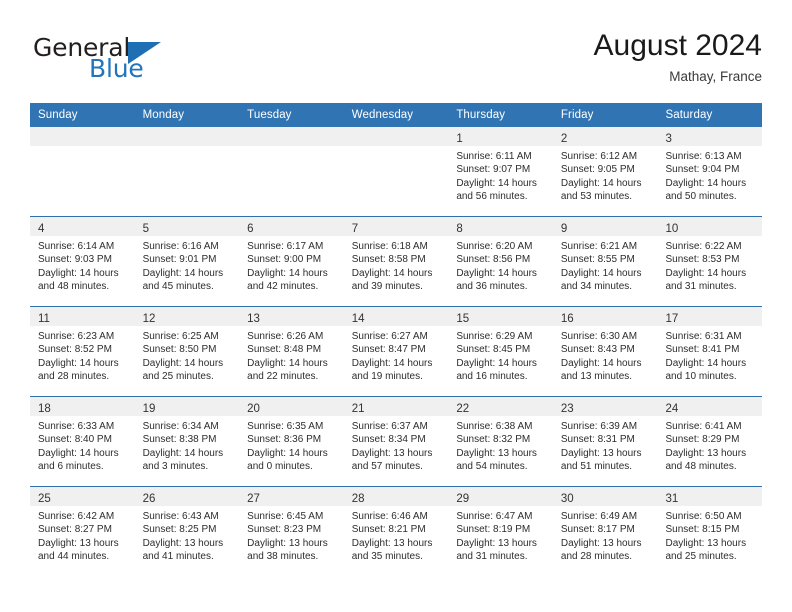  Describe the element at coordinates (389, 516) in the screenshot. I see `sunrise-line: Sunrise: 6:46 AM` at that location.